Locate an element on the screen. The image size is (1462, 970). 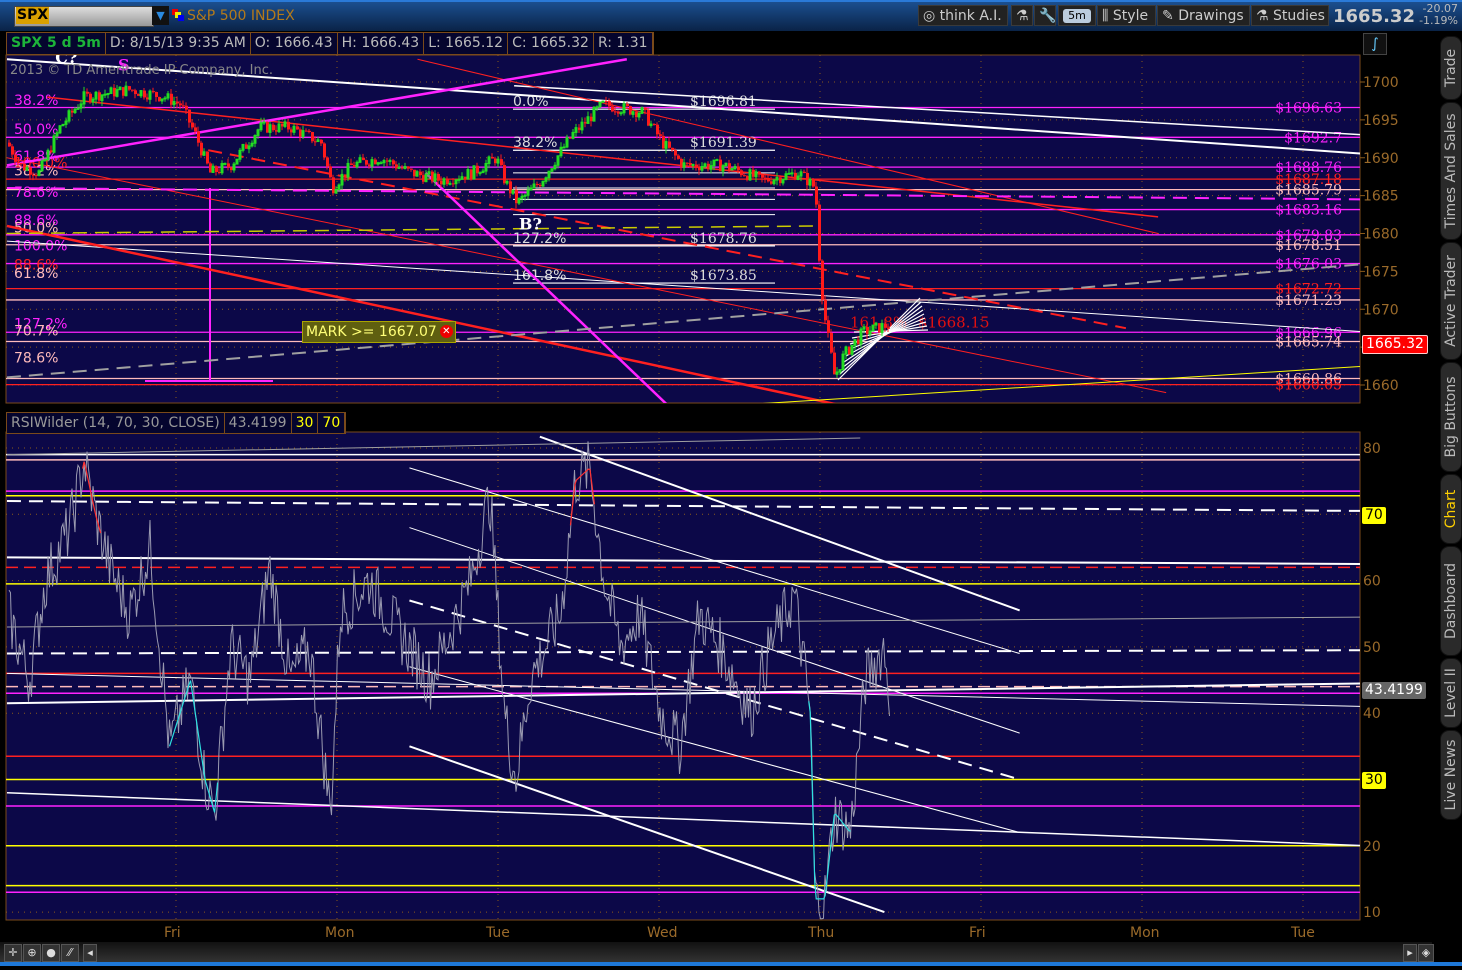
symbol-dropdown-button: ▼ is located at coordinates (160, 15).